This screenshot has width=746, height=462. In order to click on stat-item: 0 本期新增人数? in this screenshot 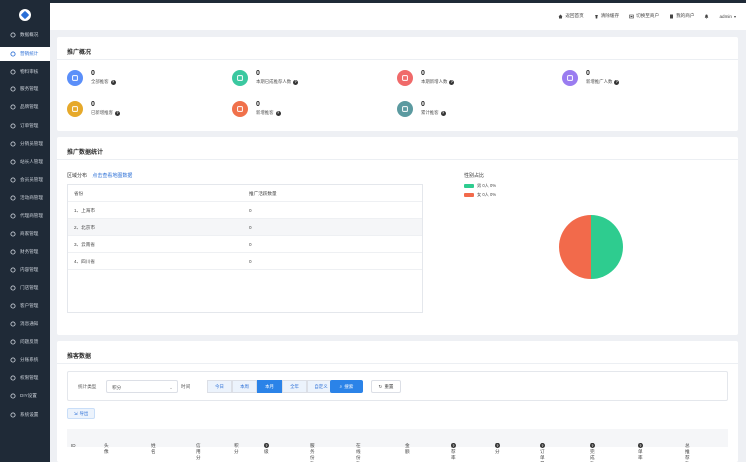, I will do `click(426, 78)`.